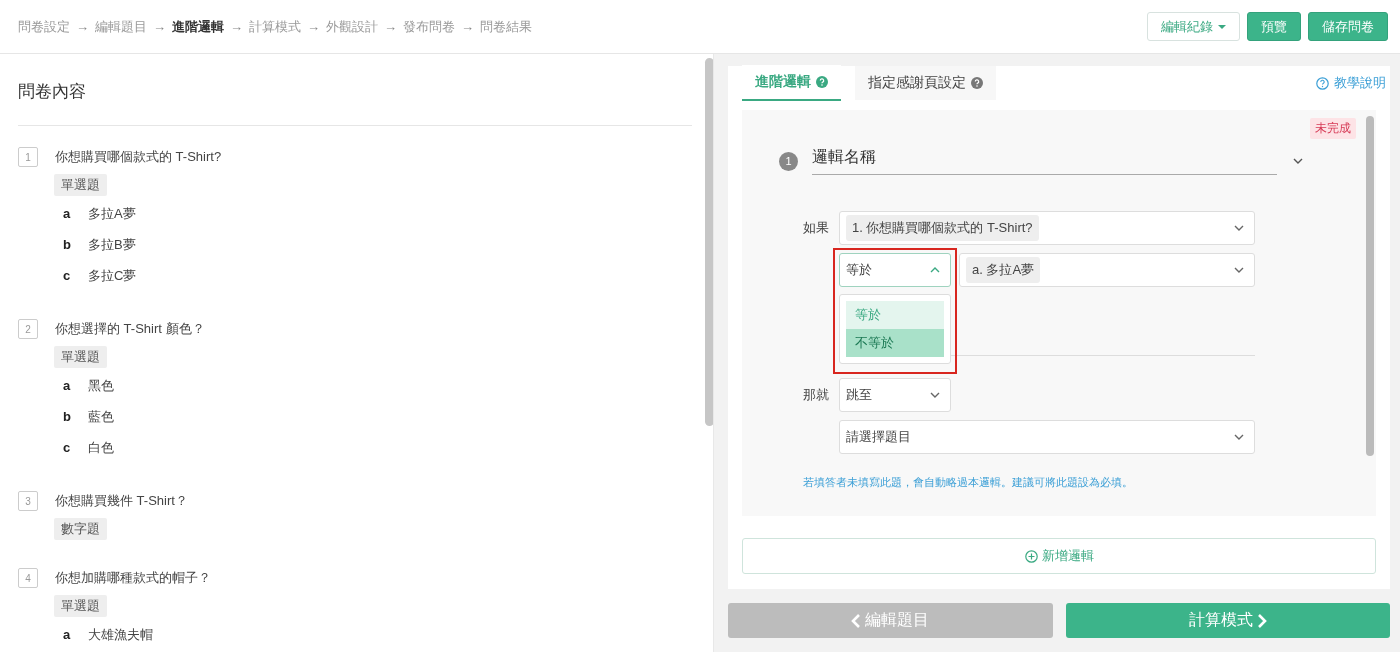 The image size is (1400, 652). Describe the element at coordinates (429, 26) in the screenshot. I see `breadcrumb-step: 發布問卷` at that location.